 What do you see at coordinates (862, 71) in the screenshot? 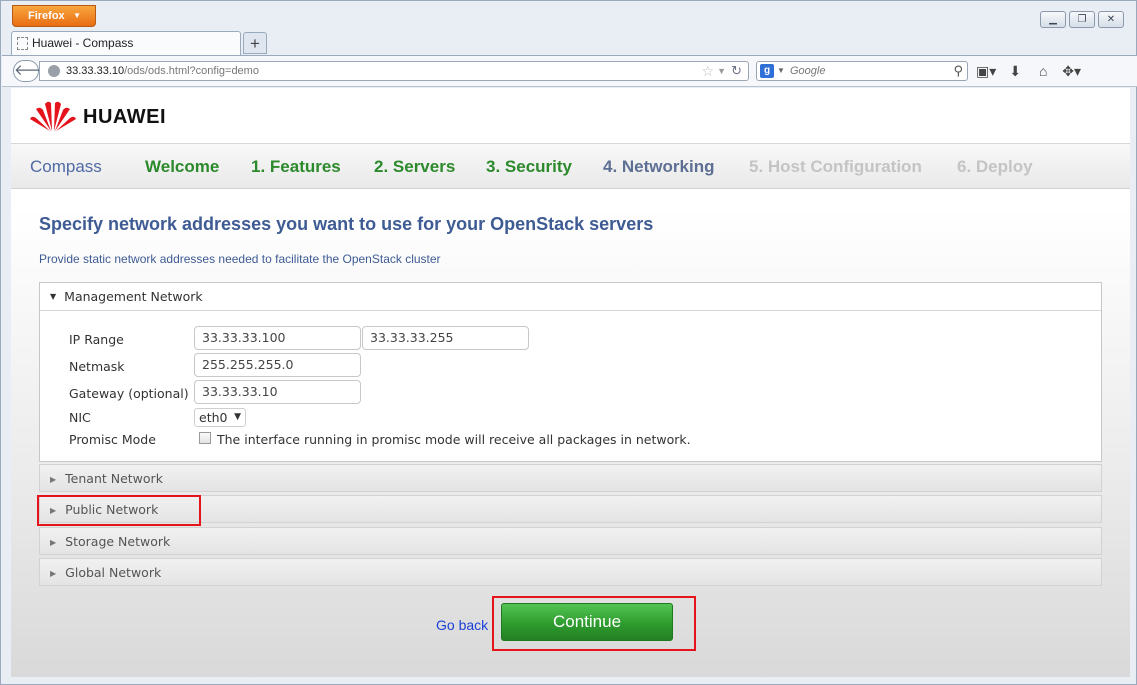
I see `search-box: g ▼ Google ⚲` at bounding box center [862, 71].